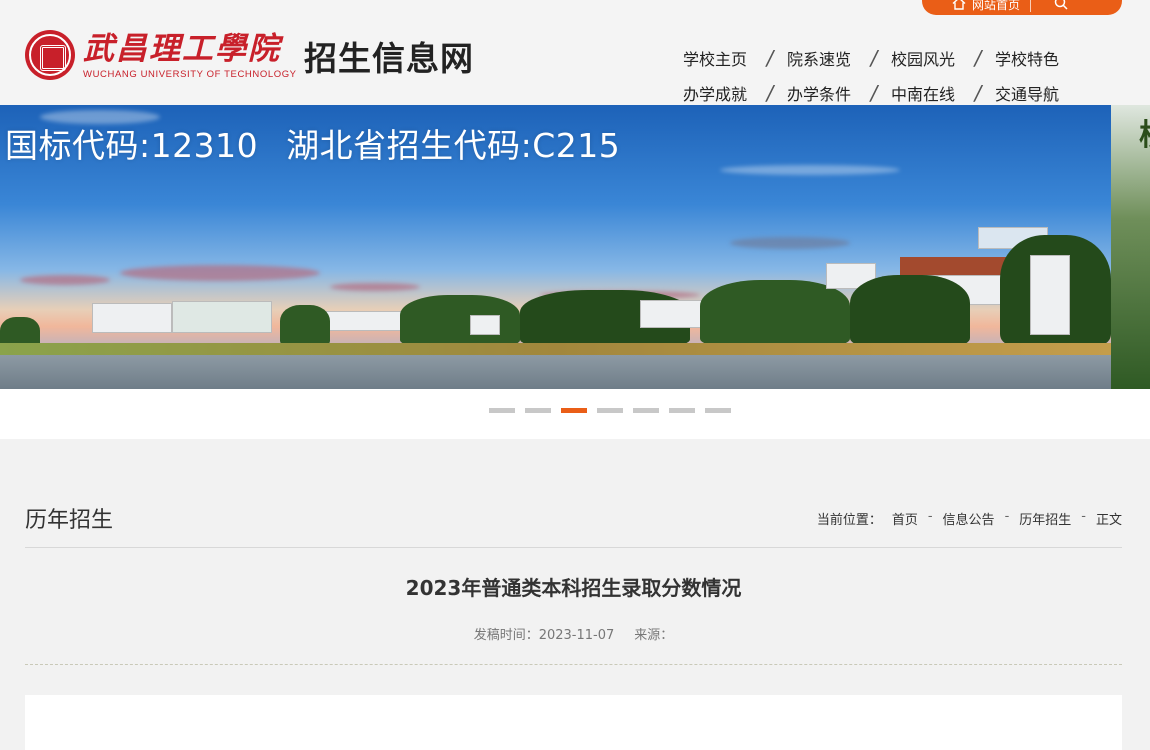  I want to click on top-utility-bar: 网站首页, so click(1022, 7).